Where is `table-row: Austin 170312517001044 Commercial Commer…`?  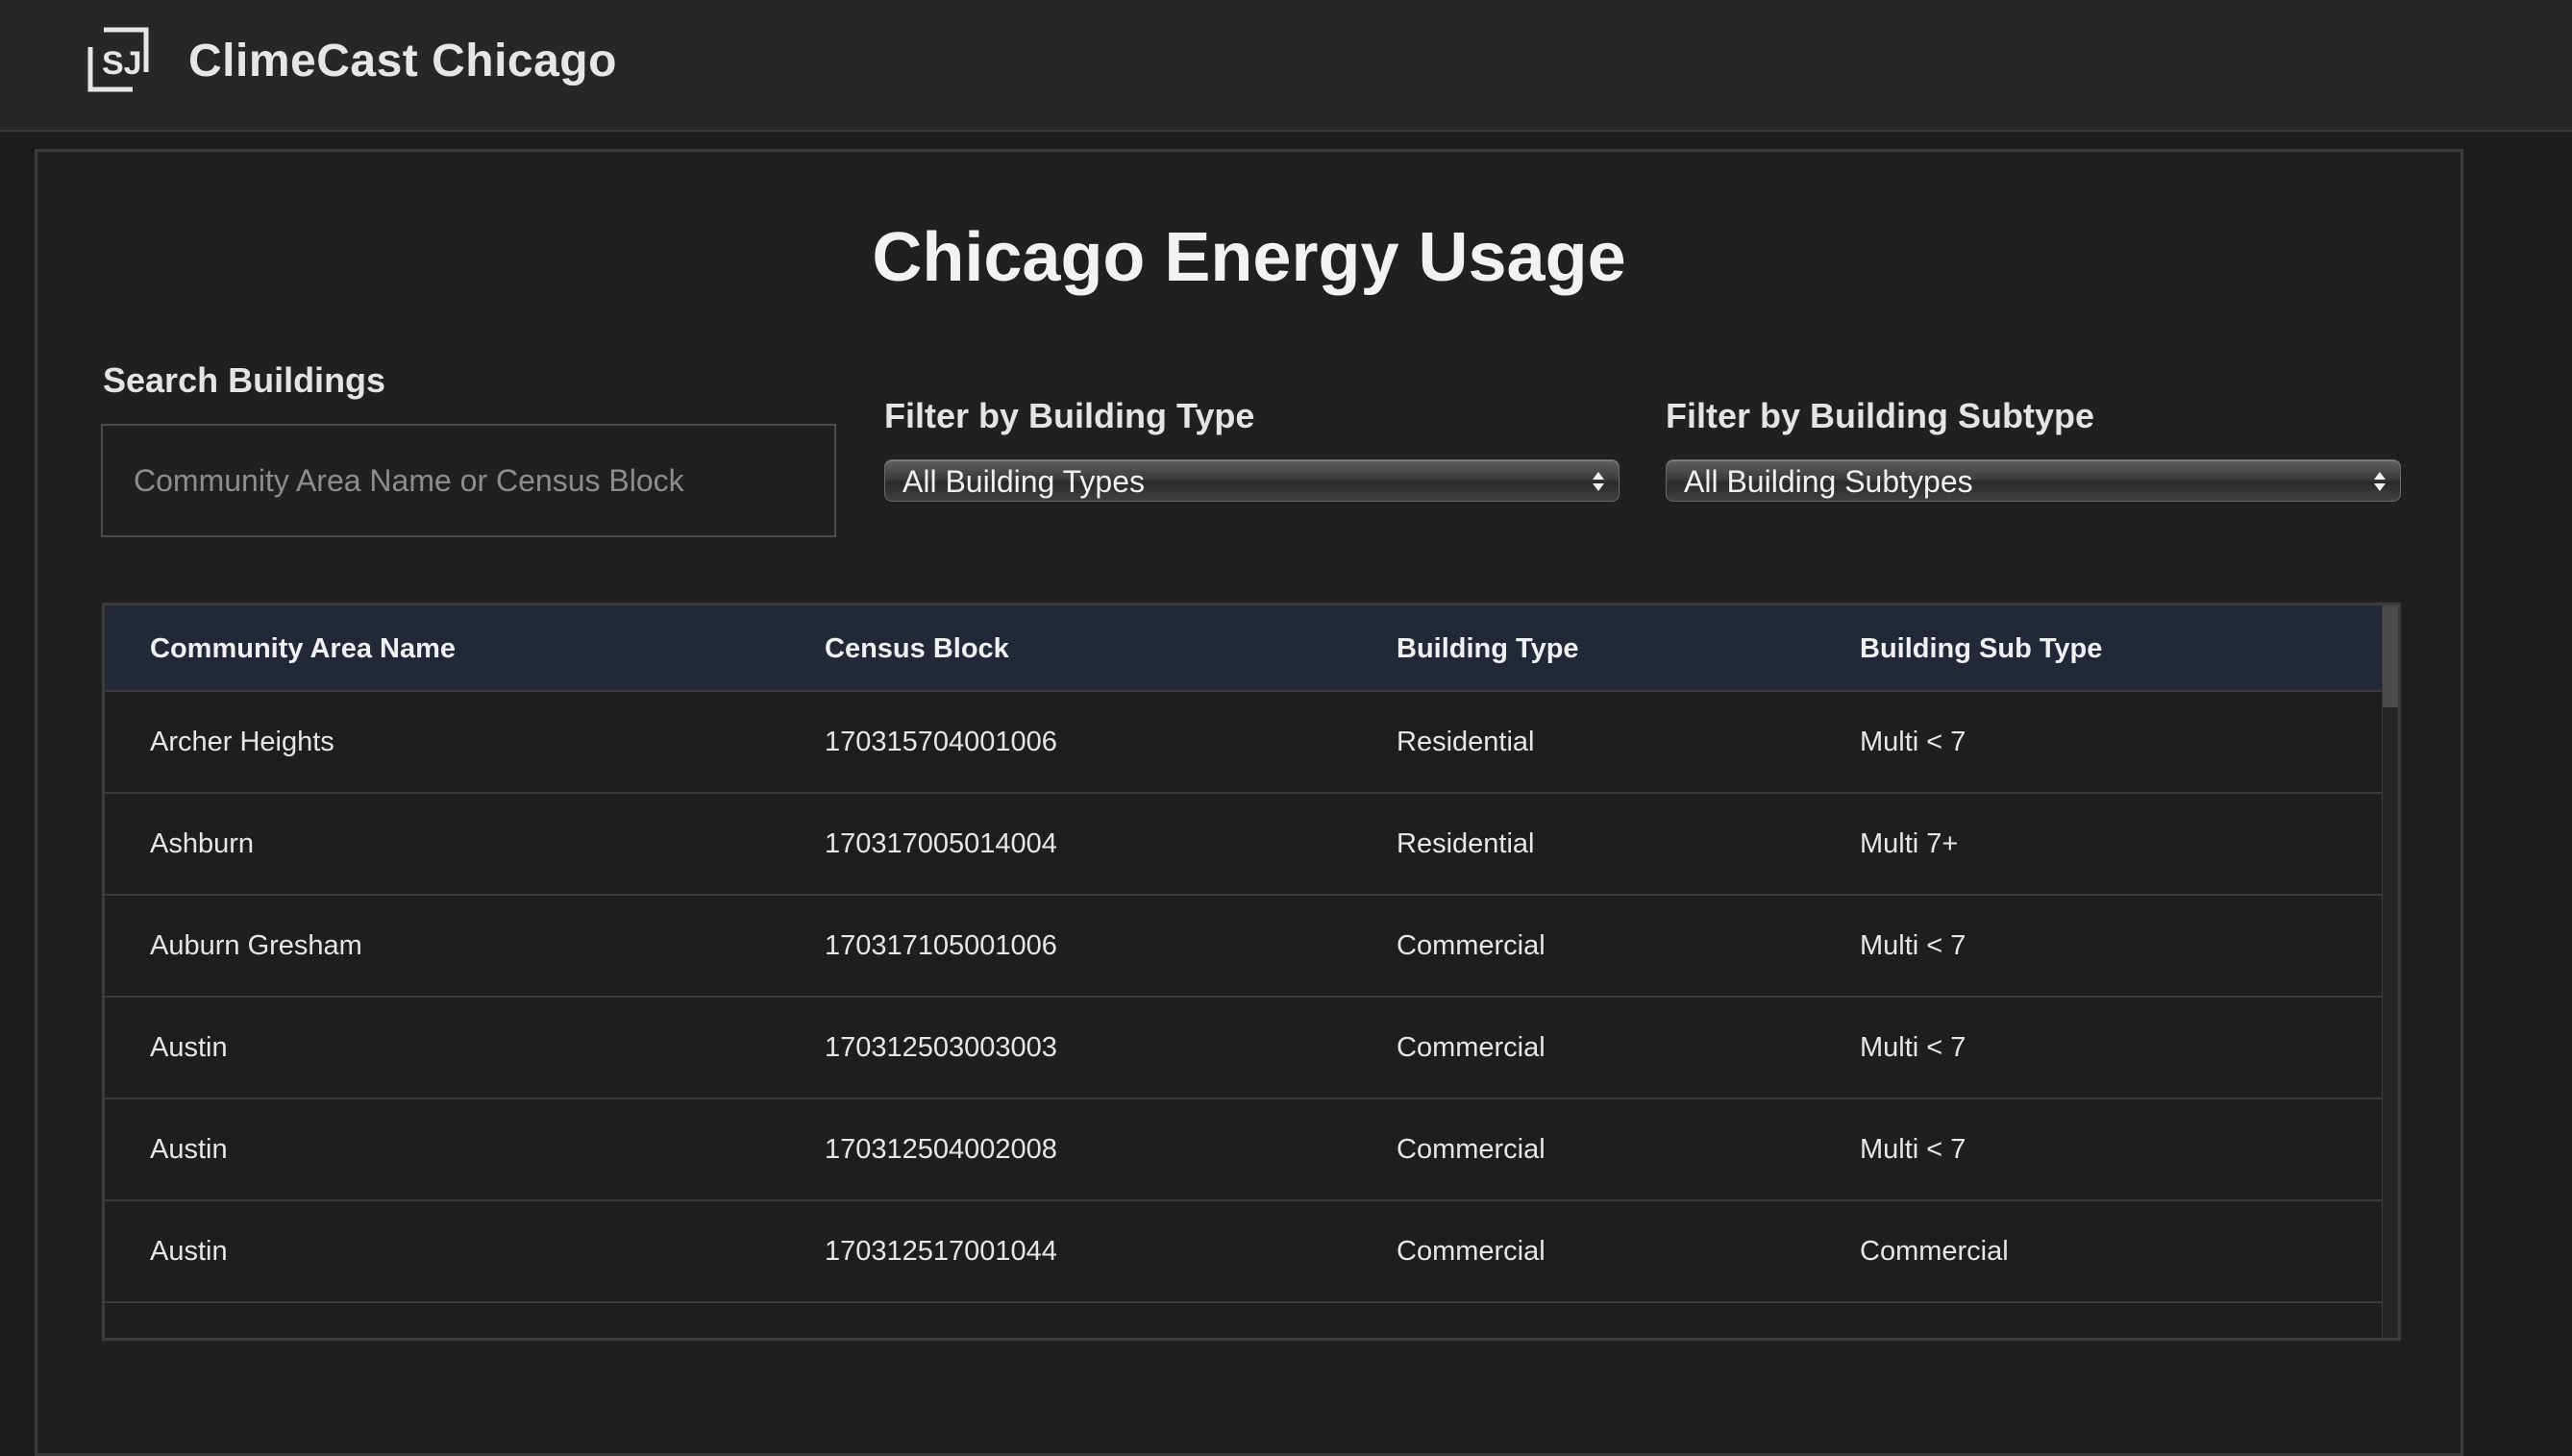 table-row: Austin 170312517001044 Commercial Commer… is located at coordinates (1245, 1252).